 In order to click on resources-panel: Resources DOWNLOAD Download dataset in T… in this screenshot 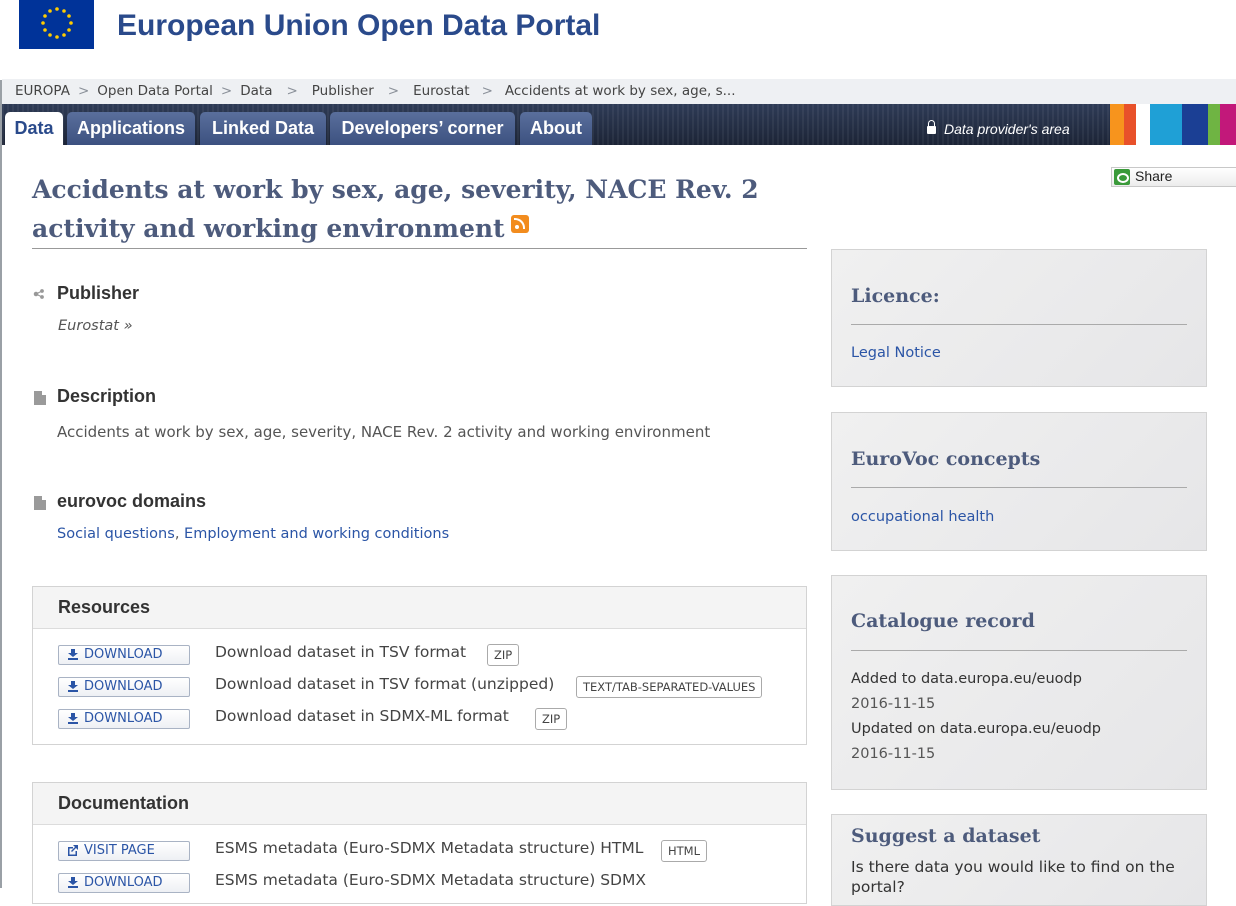, I will do `click(419, 665)`.